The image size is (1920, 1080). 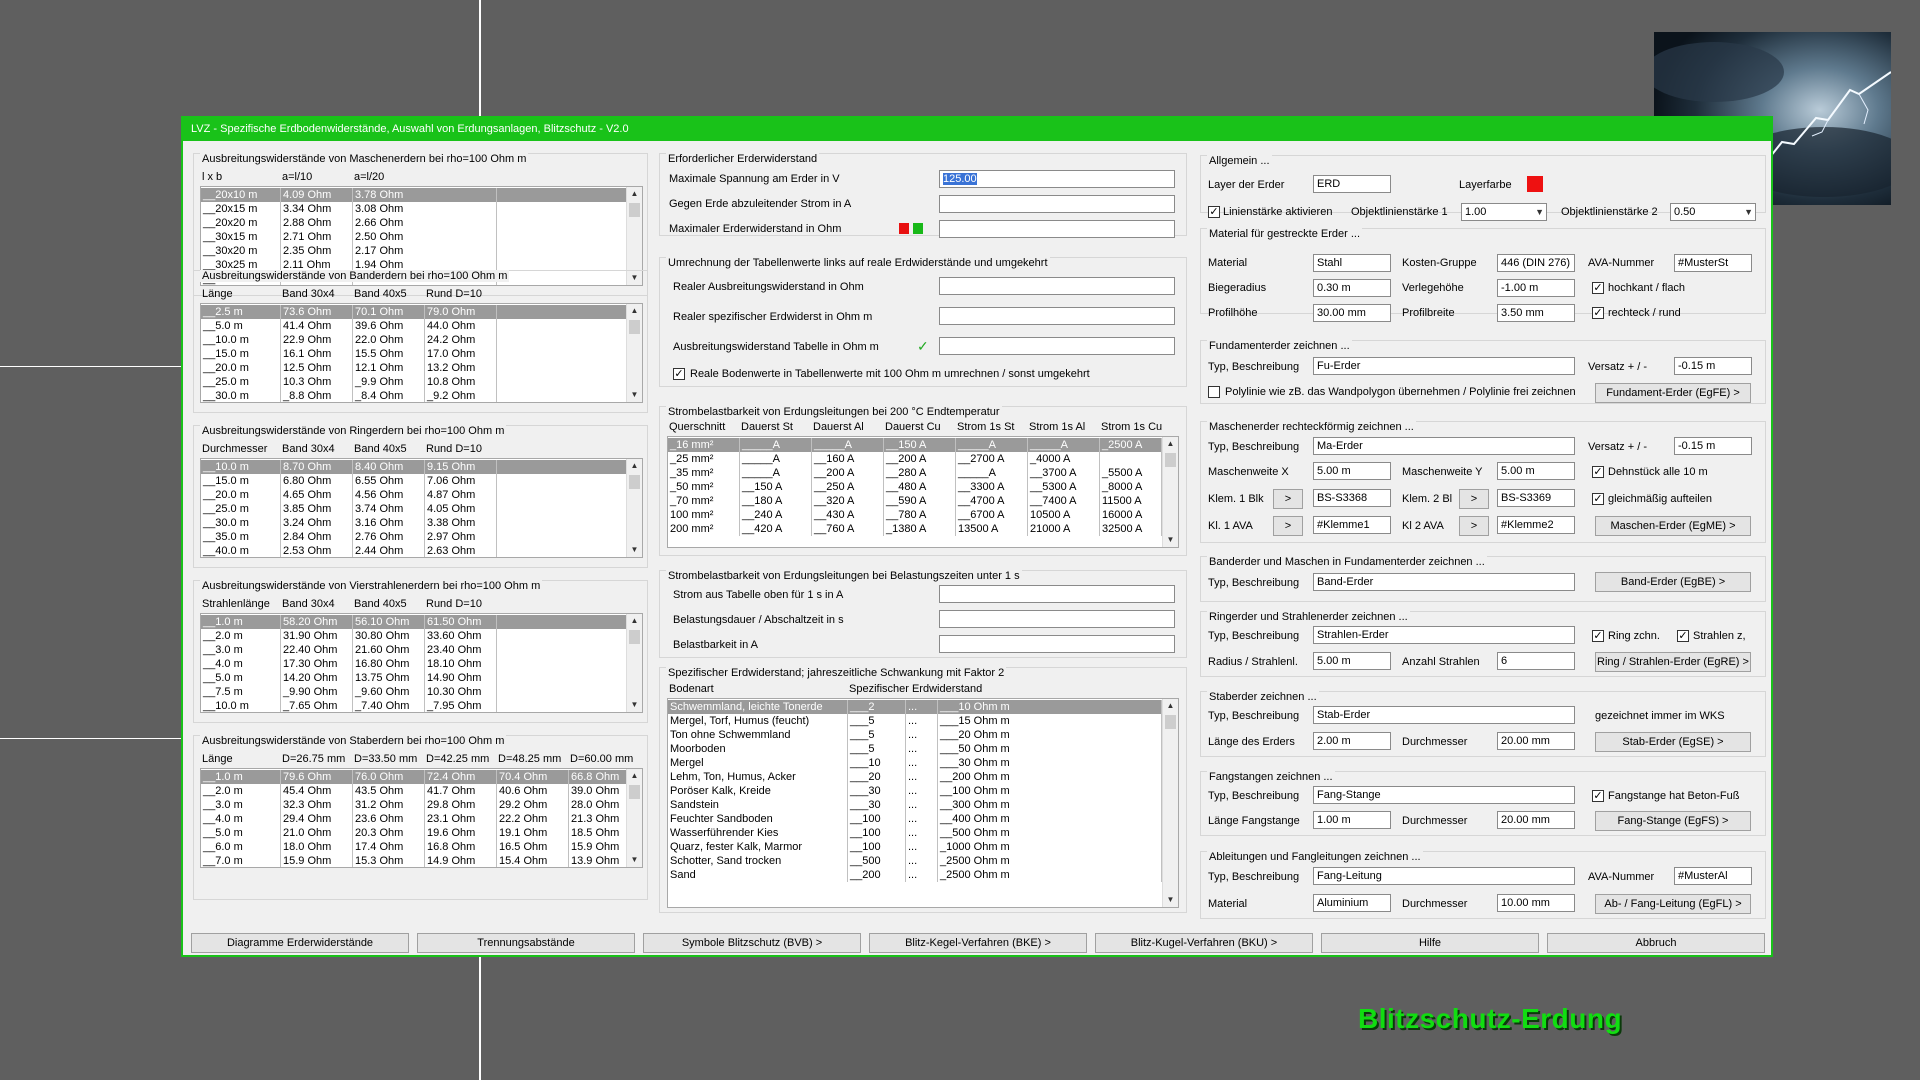 What do you see at coordinates (916, 819) in the screenshot?
I see `table-row: Feuchter Sandboden __100... __400 Ohm m` at bounding box center [916, 819].